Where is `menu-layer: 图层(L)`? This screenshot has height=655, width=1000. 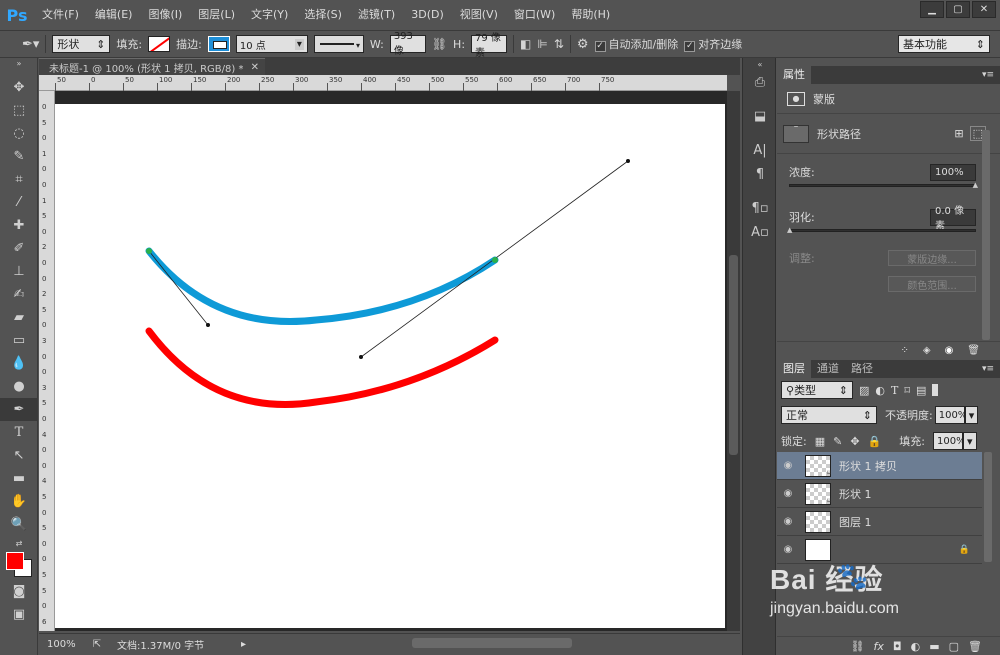
menu-layer: 图层(L) is located at coordinates (216, 15).